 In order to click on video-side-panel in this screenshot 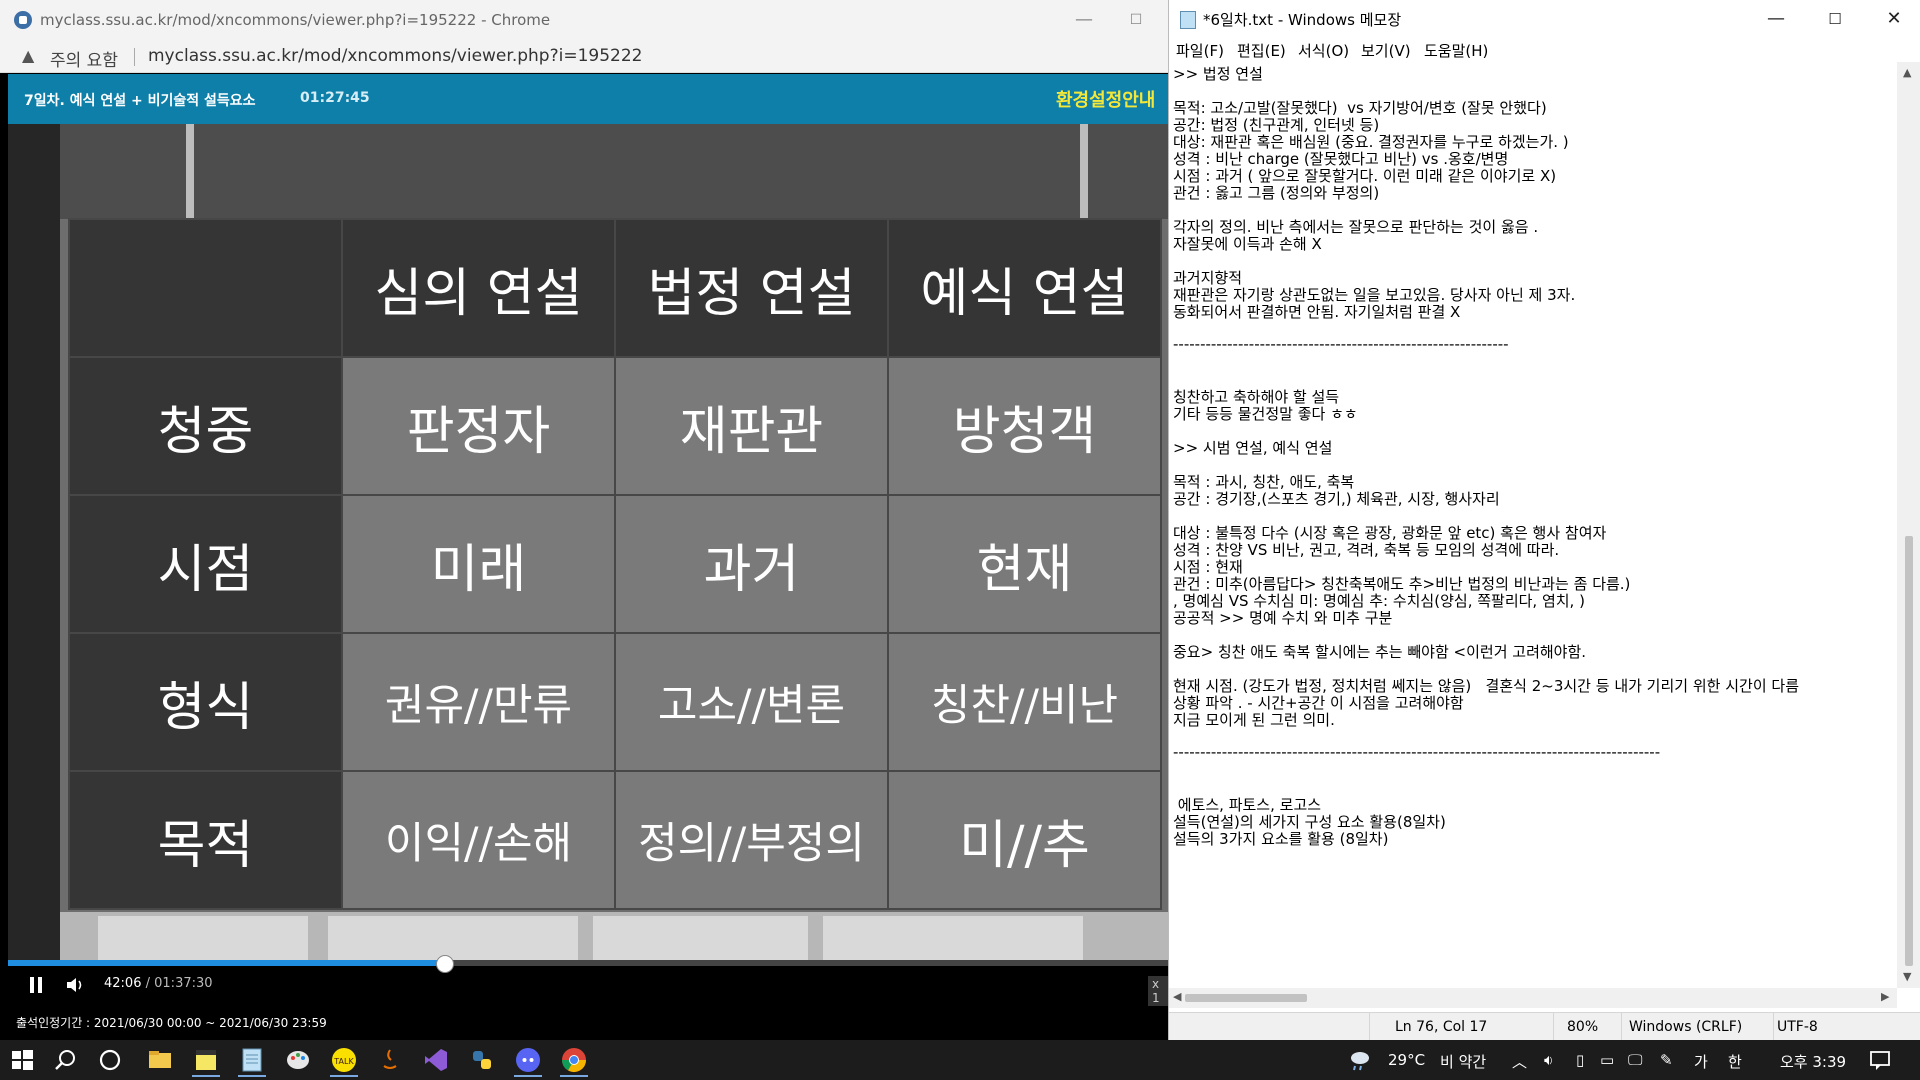, I will do `click(34, 542)`.